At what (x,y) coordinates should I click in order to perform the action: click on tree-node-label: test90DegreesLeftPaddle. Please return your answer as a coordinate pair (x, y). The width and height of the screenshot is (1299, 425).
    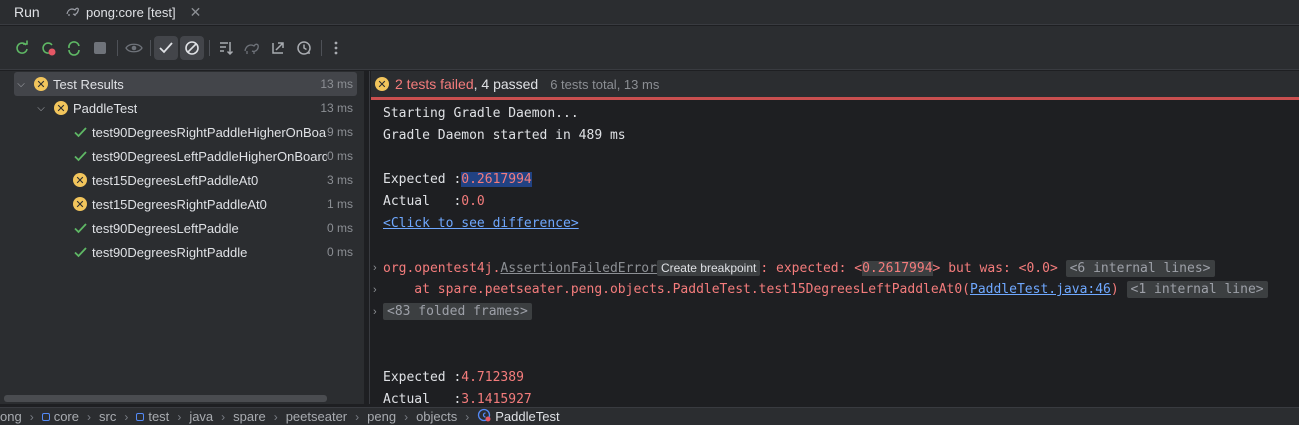
    Looking at the image, I should click on (165, 228).